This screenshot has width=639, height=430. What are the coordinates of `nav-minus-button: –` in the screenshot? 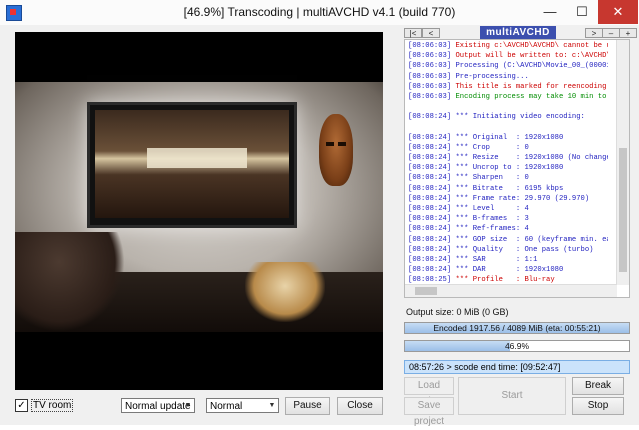 It's located at (611, 33).